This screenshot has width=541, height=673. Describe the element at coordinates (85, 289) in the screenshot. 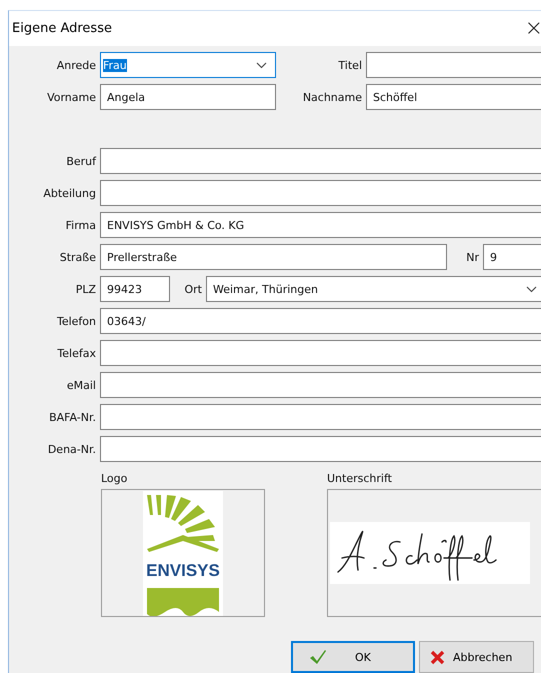

I see `field-label: PLZ` at that location.